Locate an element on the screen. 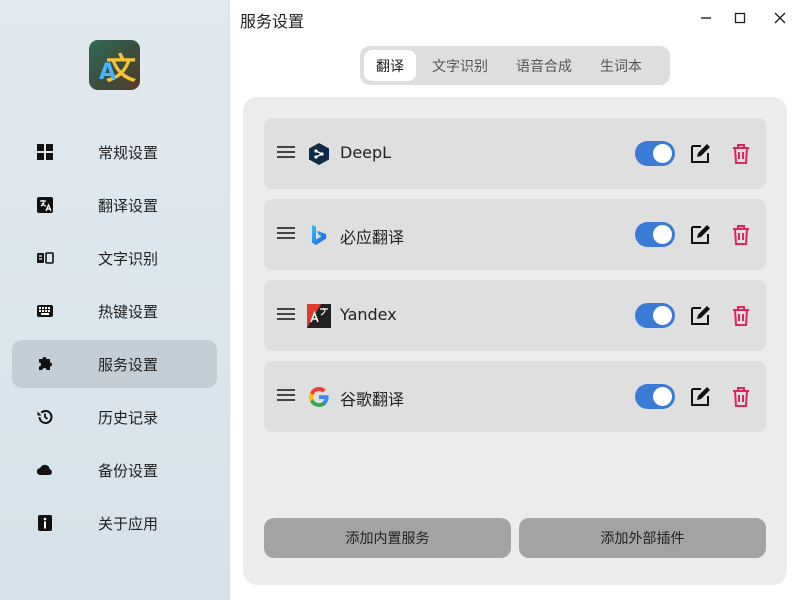 Image resolution: width=800 pixels, height=600 pixels. tab-tts: 语音合成 is located at coordinates (544, 65).